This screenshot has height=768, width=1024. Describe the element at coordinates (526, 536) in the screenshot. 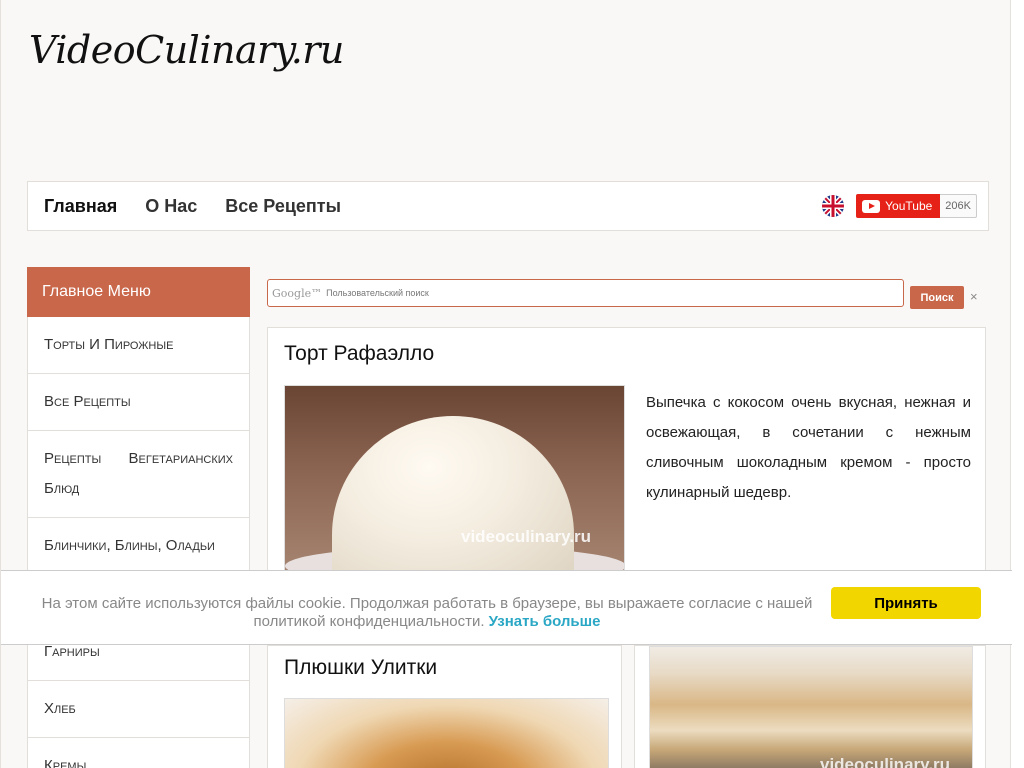

I see `image-watermark: videoculinary.ru` at that location.